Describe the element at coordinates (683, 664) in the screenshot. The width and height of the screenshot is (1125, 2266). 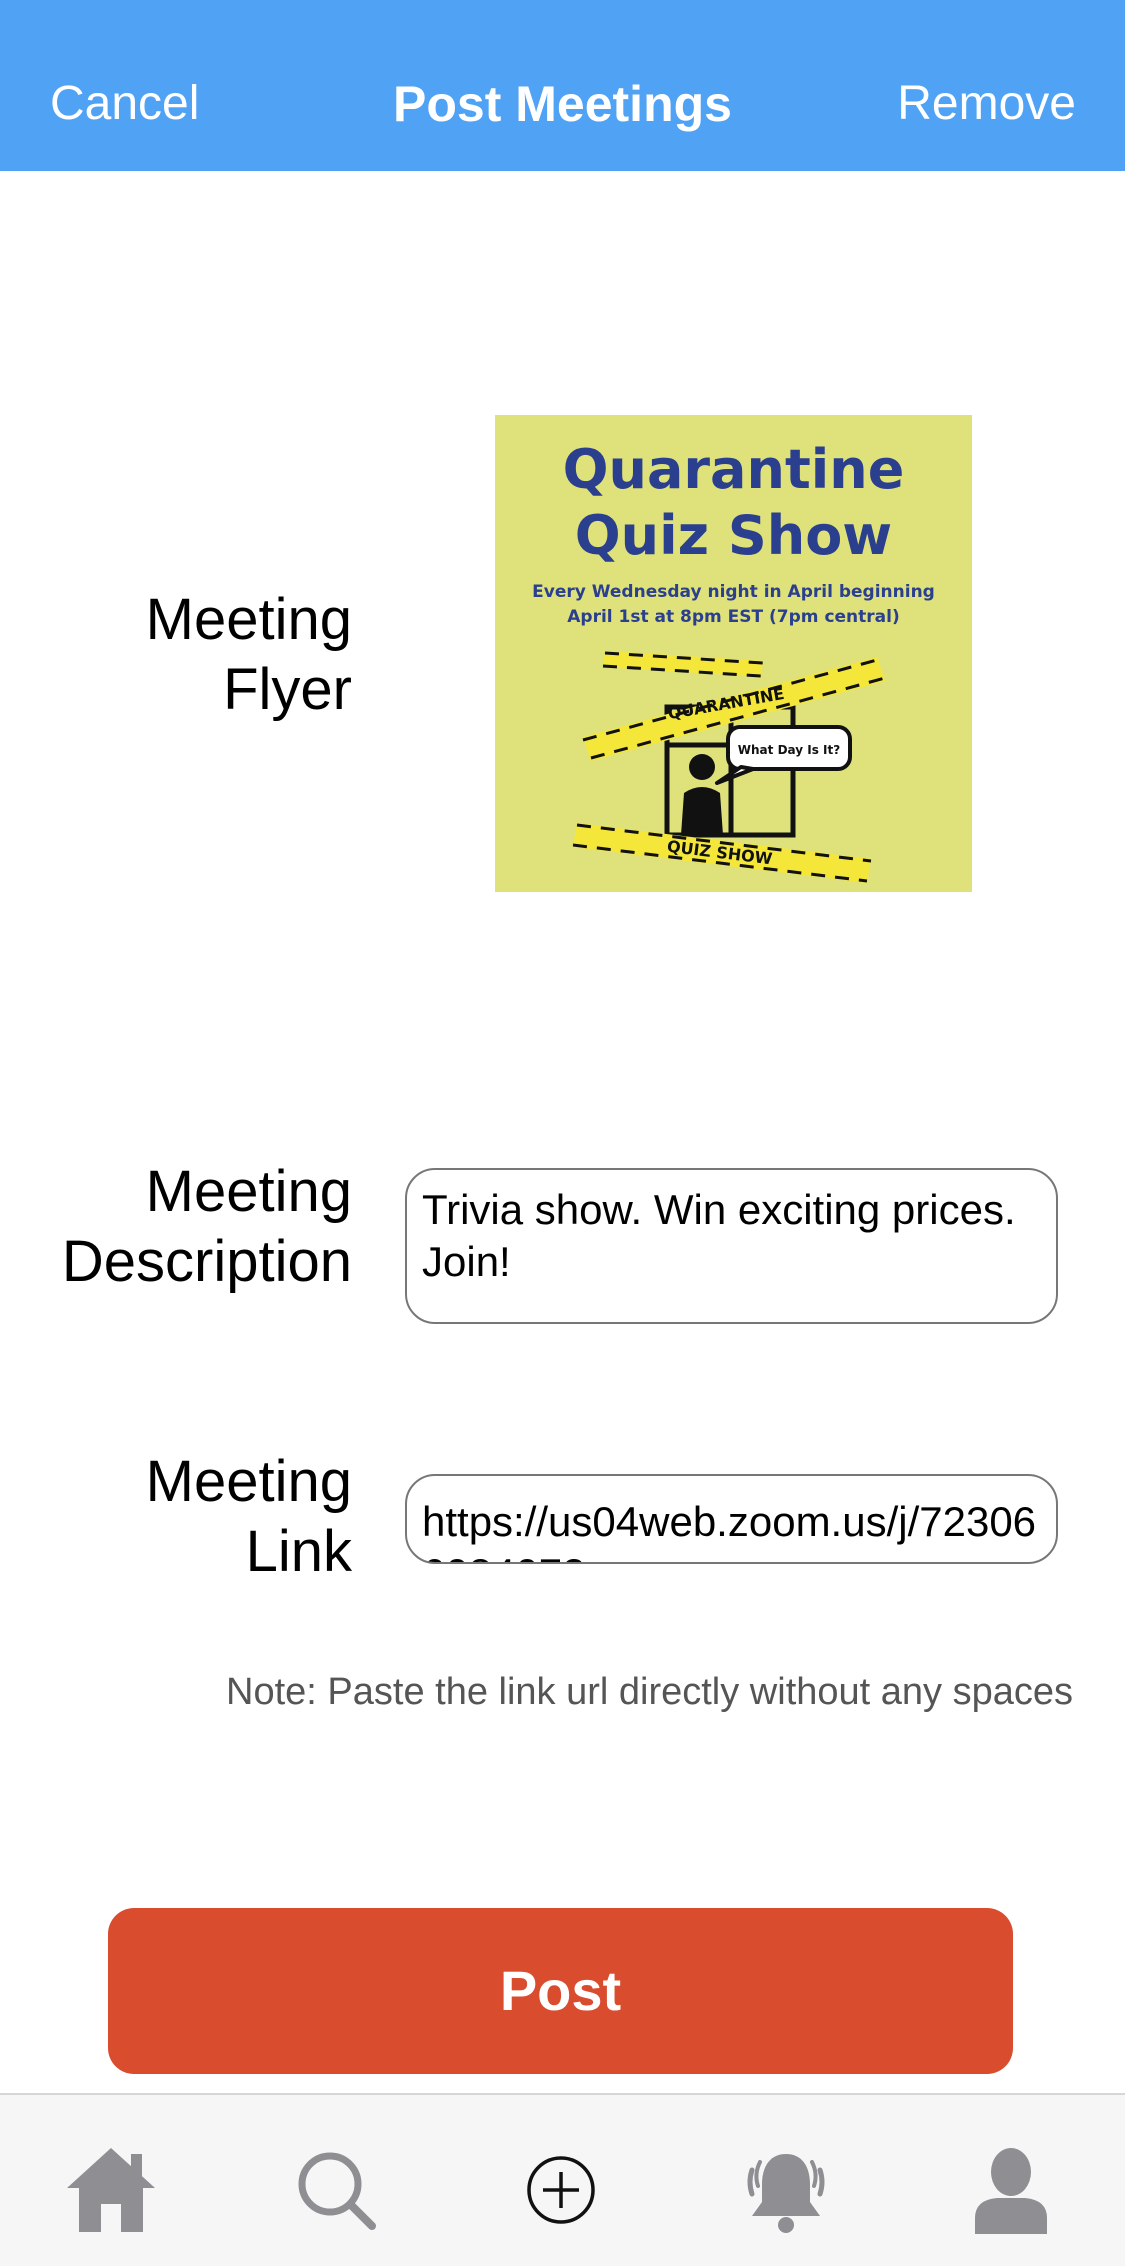
I see `caution-tape-top-thin` at that location.